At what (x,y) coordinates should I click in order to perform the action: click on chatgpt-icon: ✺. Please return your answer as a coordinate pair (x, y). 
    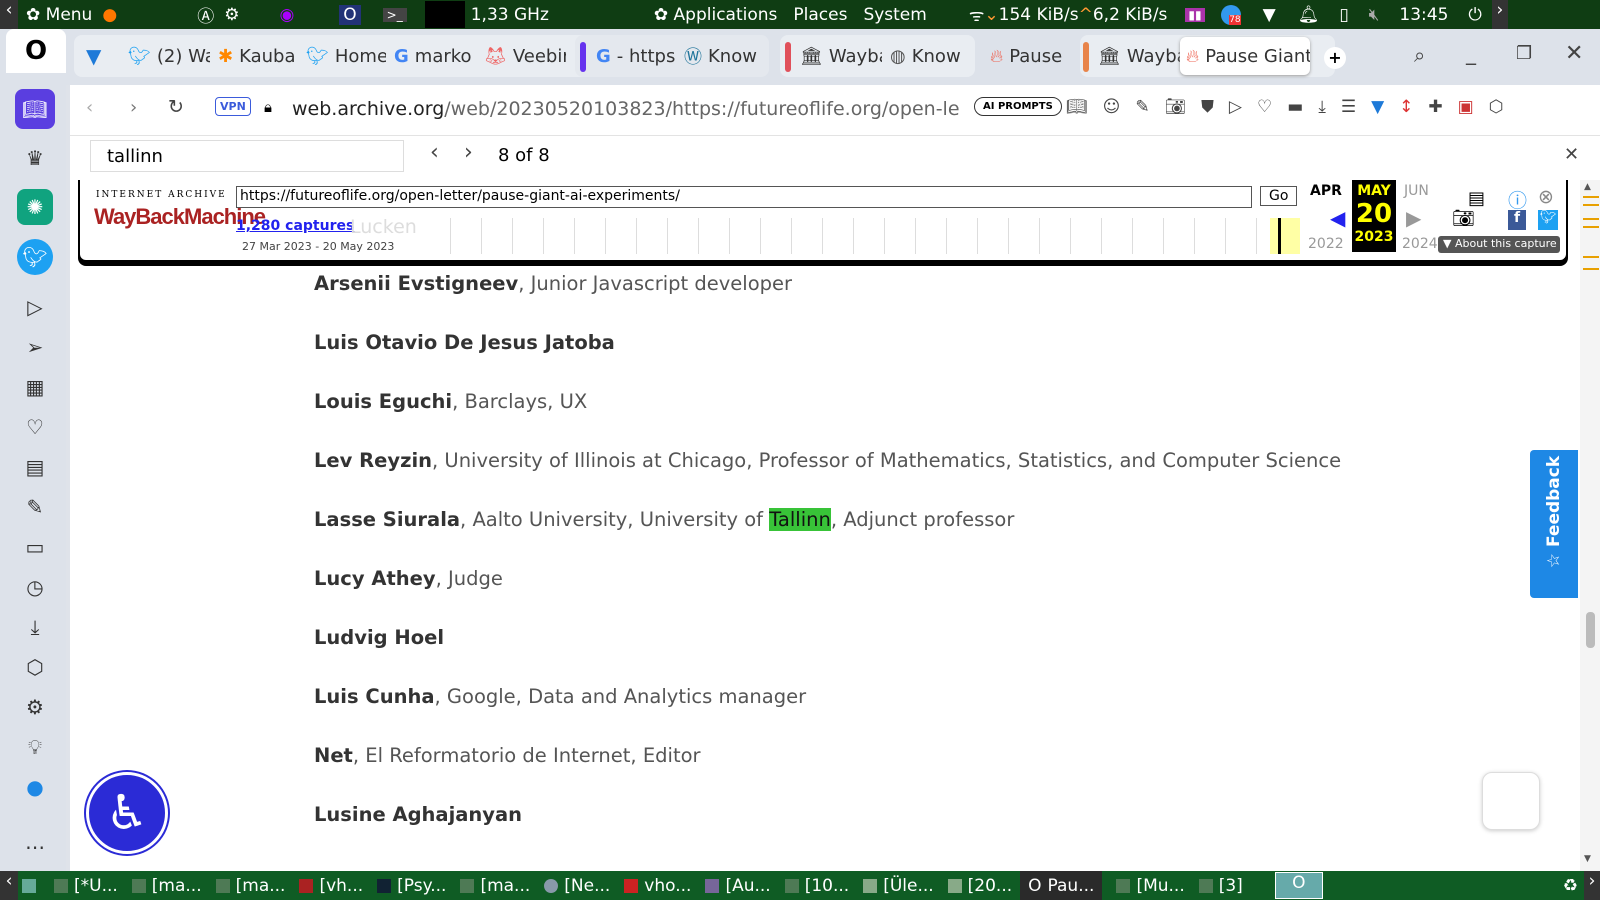
    Looking at the image, I should click on (35, 207).